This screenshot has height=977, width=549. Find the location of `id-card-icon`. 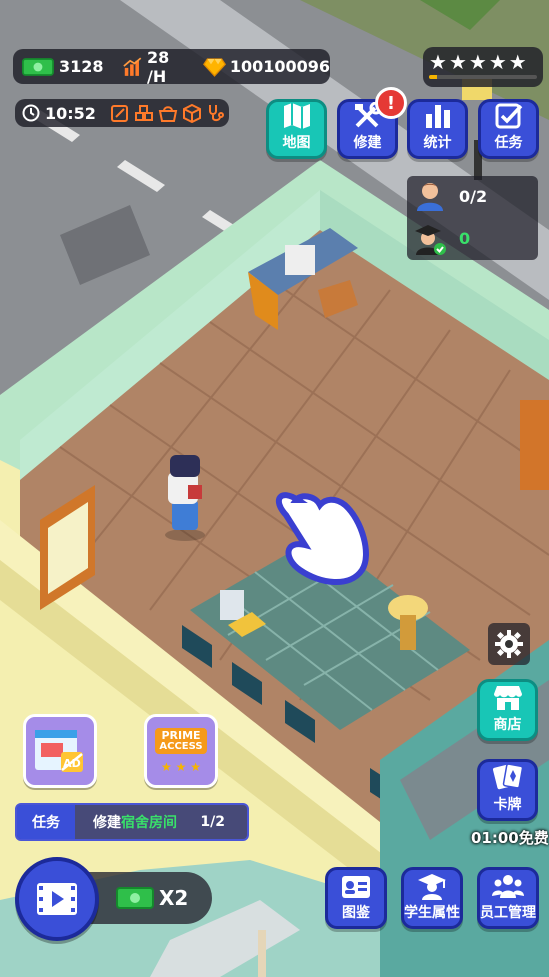

id-card-icon is located at coordinates (356, 887).